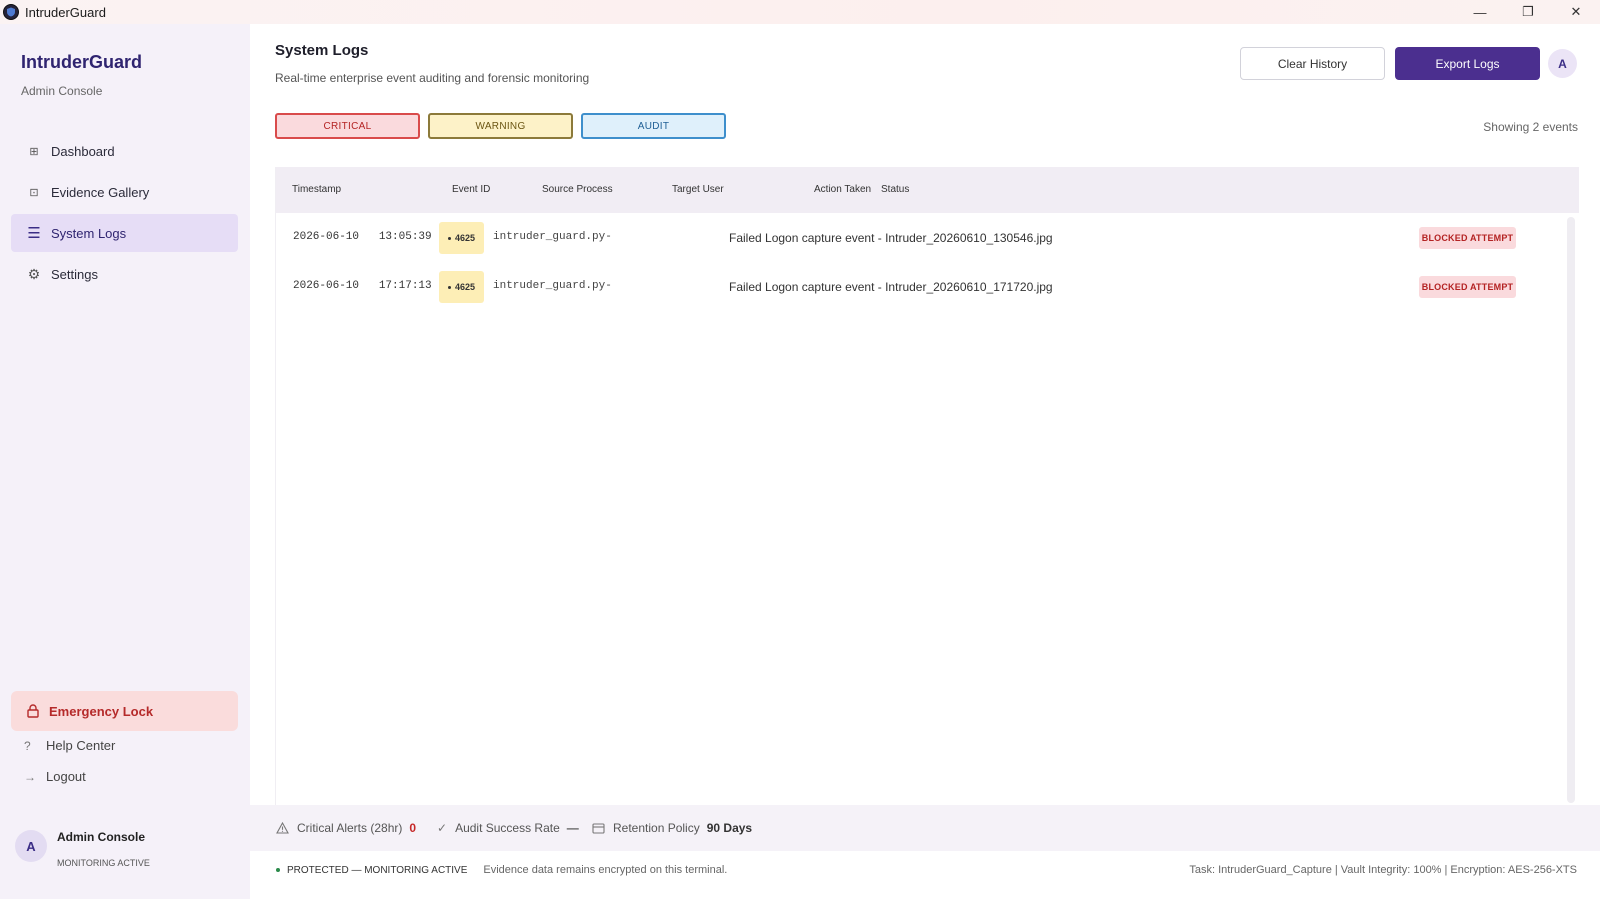  Describe the element at coordinates (729, 828) in the screenshot. I see `stat-value: 90 Days` at that location.